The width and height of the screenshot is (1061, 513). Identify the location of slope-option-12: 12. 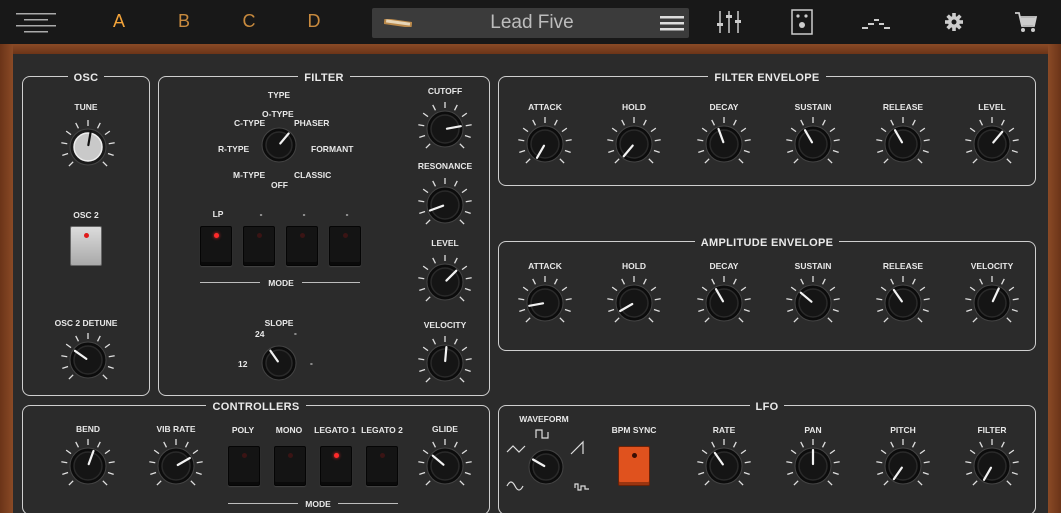
(242, 364).